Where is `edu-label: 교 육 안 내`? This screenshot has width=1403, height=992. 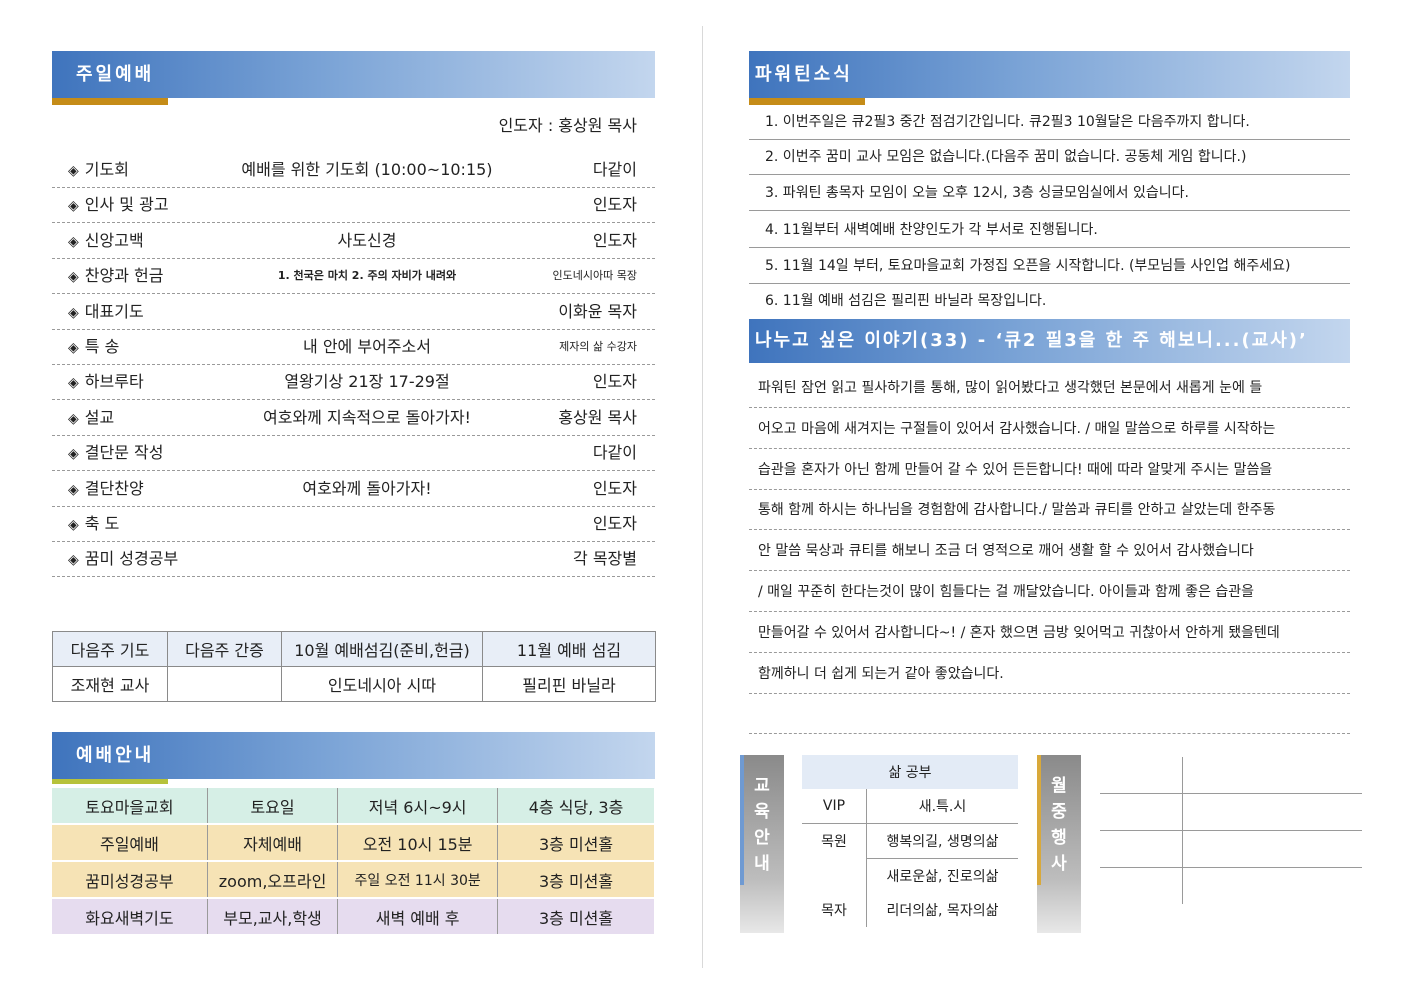
edu-label: 교 육 안 내 is located at coordinates (762, 844).